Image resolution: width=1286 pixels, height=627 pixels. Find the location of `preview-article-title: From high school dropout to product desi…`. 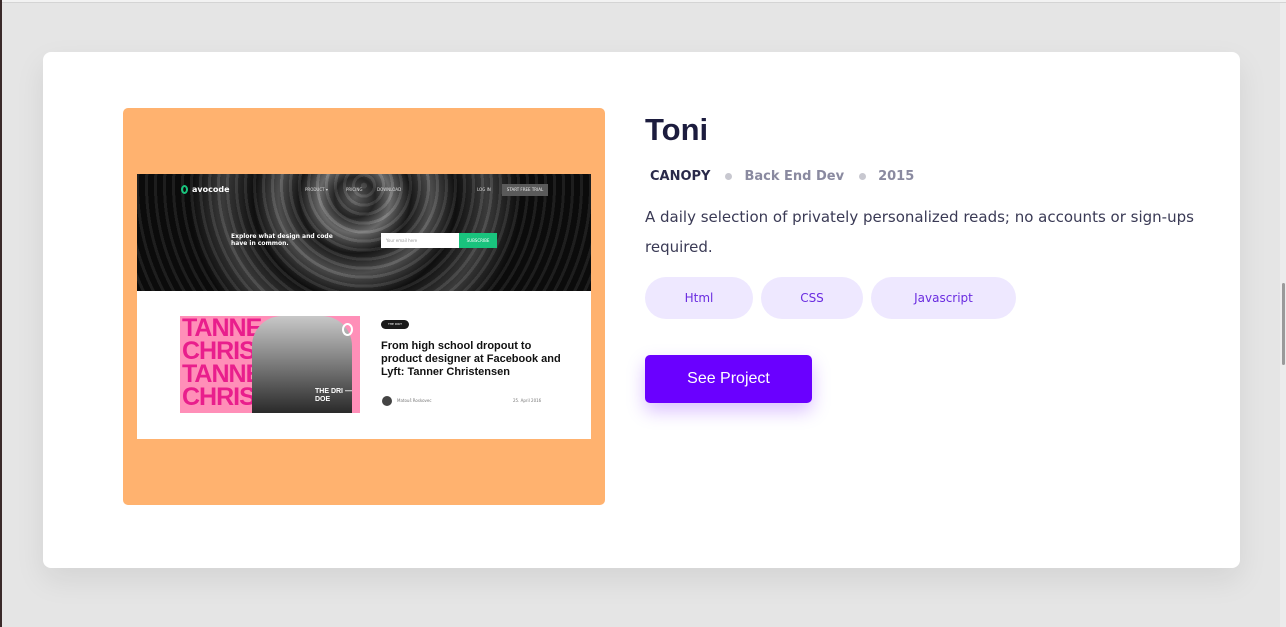

preview-article-title: From high school dropout to product desi… is located at coordinates (471, 359).